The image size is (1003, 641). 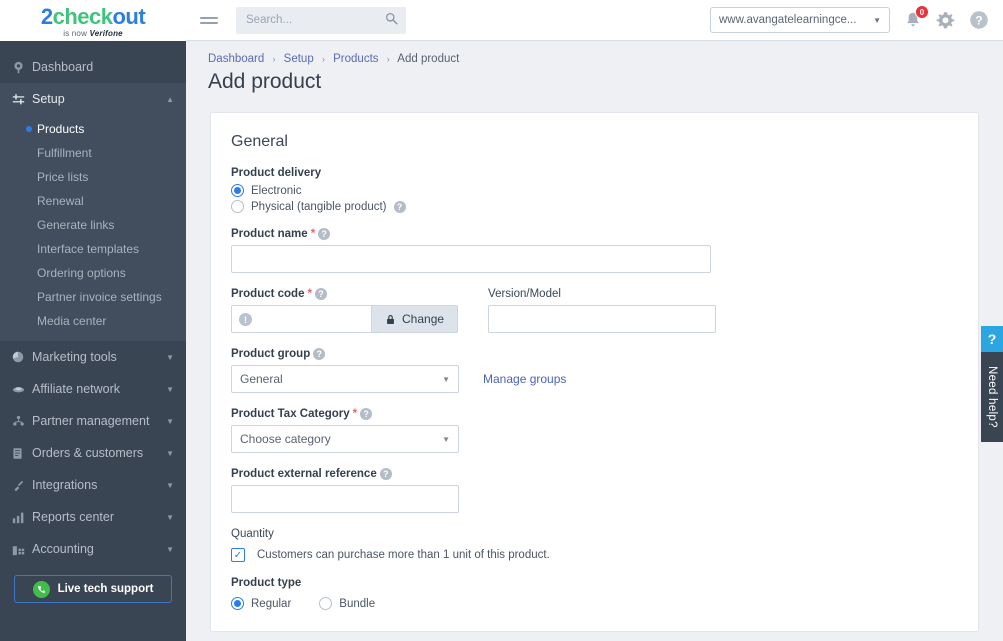 I want to click on sidebar-item-marketing-tools: Marketing tools ▼, so click(x=93, y=357).